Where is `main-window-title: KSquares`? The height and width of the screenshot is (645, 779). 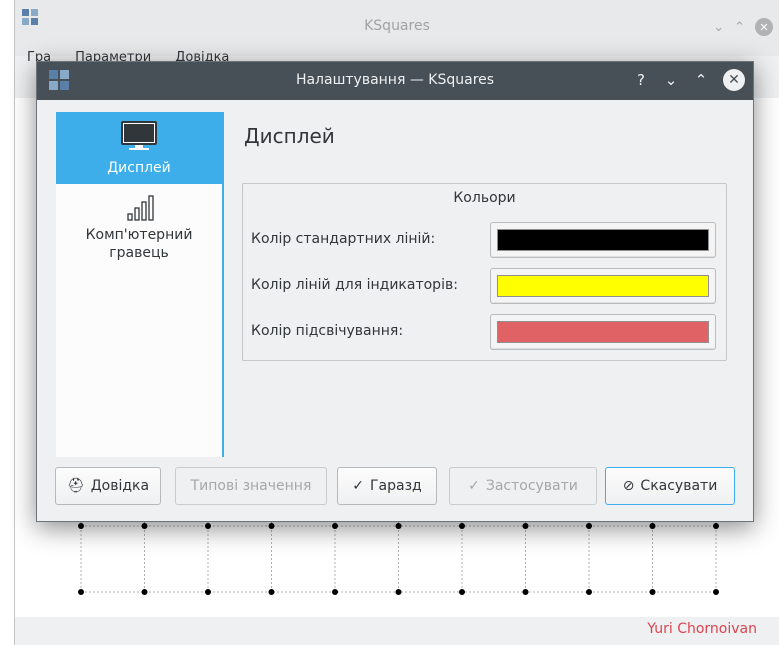
main-window-title: KSquares is located at coordinates (397, 26).